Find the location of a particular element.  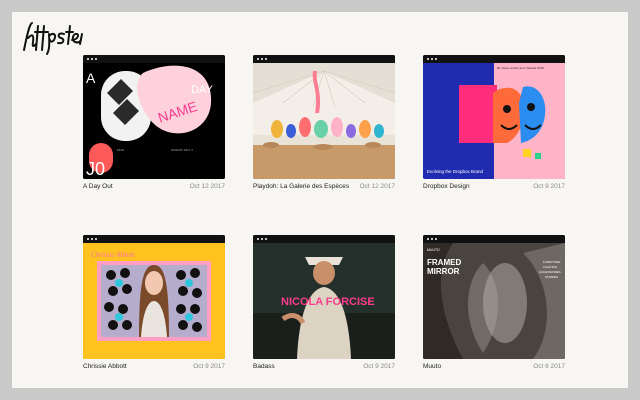

project-thumbnail: Chrissie Abbott is located at coordinates (154, 297).